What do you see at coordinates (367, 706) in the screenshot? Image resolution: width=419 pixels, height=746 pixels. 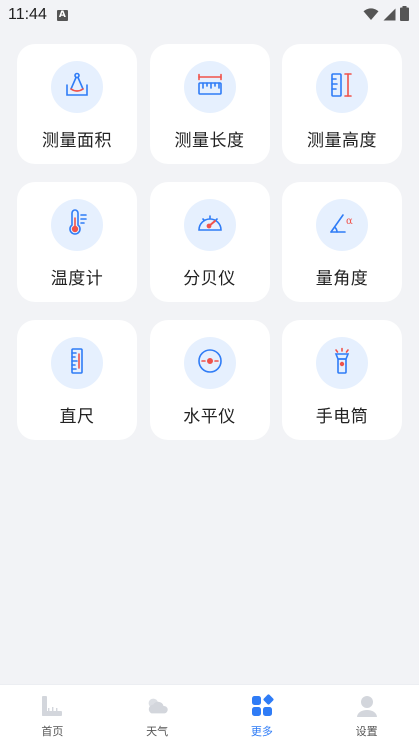 I see `profile-settings-icon` at bounding box center [367, 706].